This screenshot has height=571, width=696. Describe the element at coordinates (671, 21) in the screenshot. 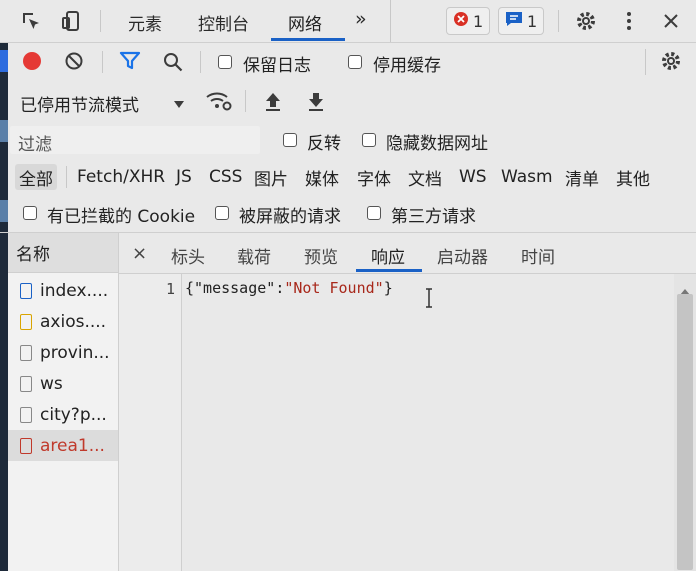

I see `close-devtools-icon` at that location.